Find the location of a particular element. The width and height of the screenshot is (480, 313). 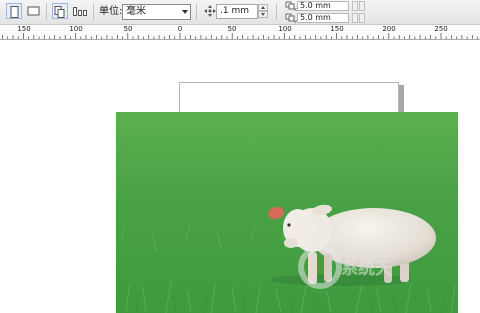

unit-select-value: 毫米 is located at coordinates (136, 11).